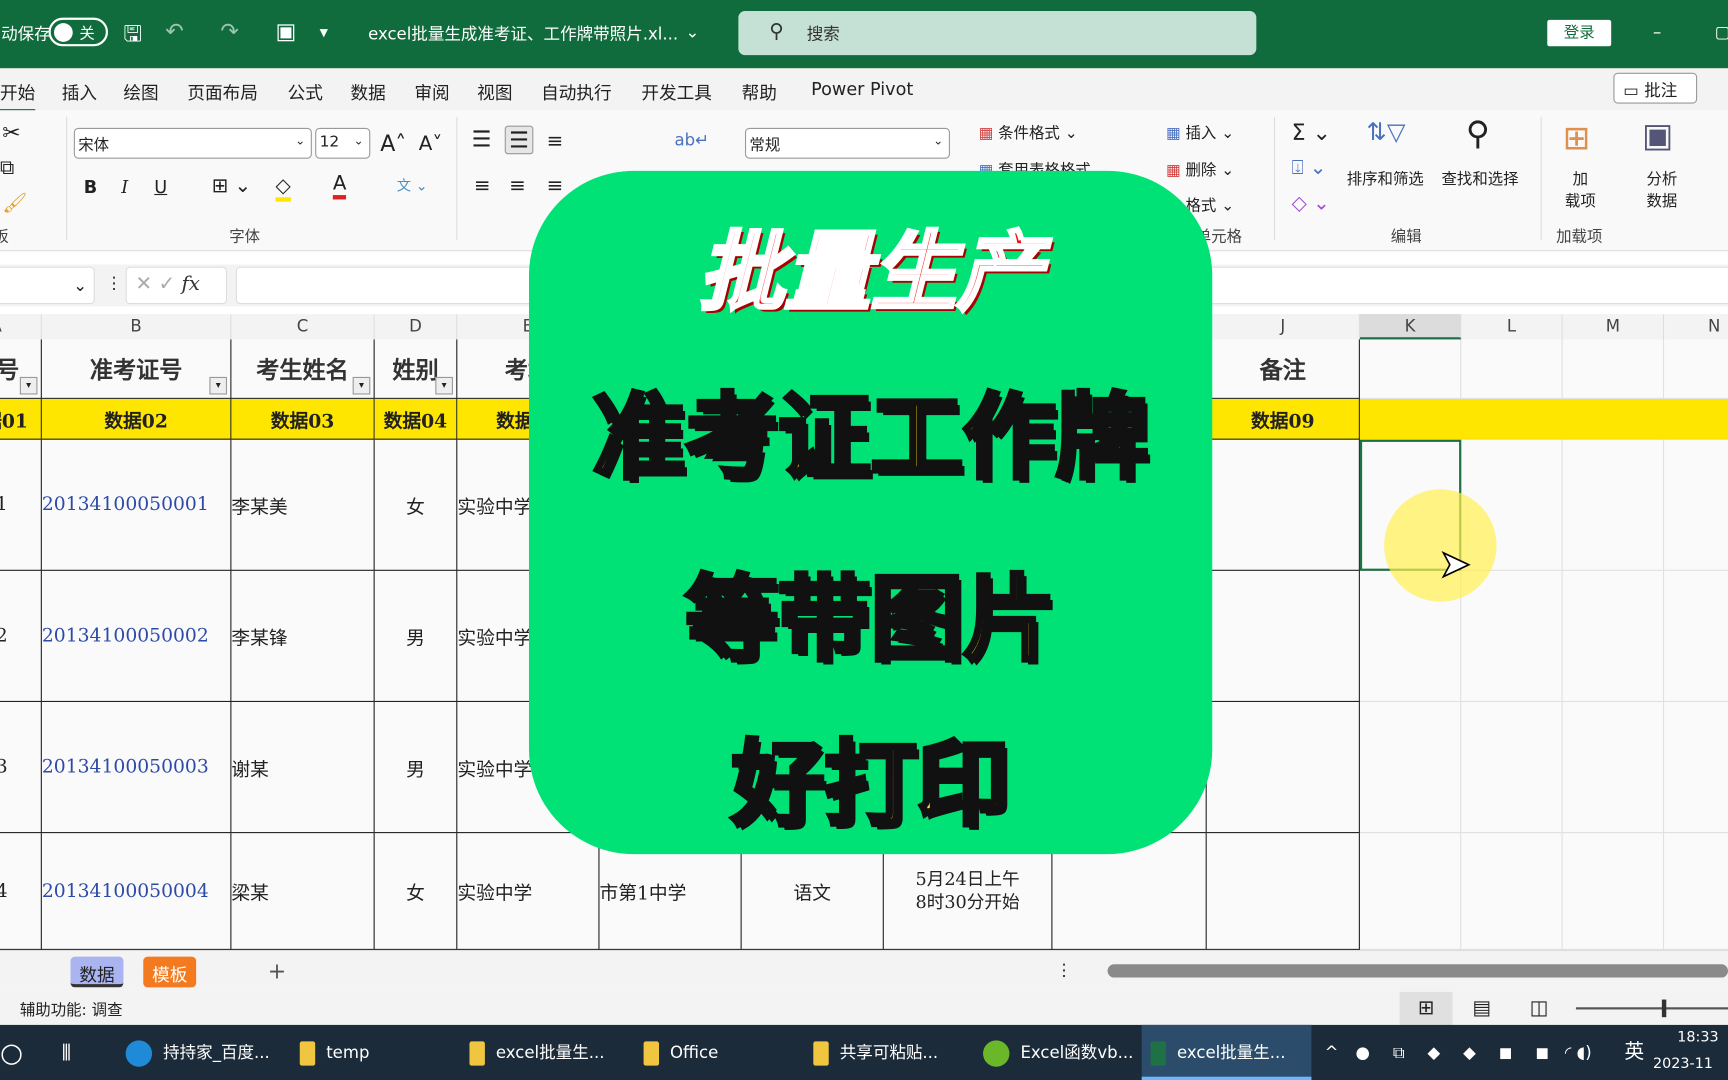 The width and height of the screenshot is (1728, 1080). Describe the element at coordinates (431, 143) in the screenshot. I see `decrease-font-icon: A˅` at that location.